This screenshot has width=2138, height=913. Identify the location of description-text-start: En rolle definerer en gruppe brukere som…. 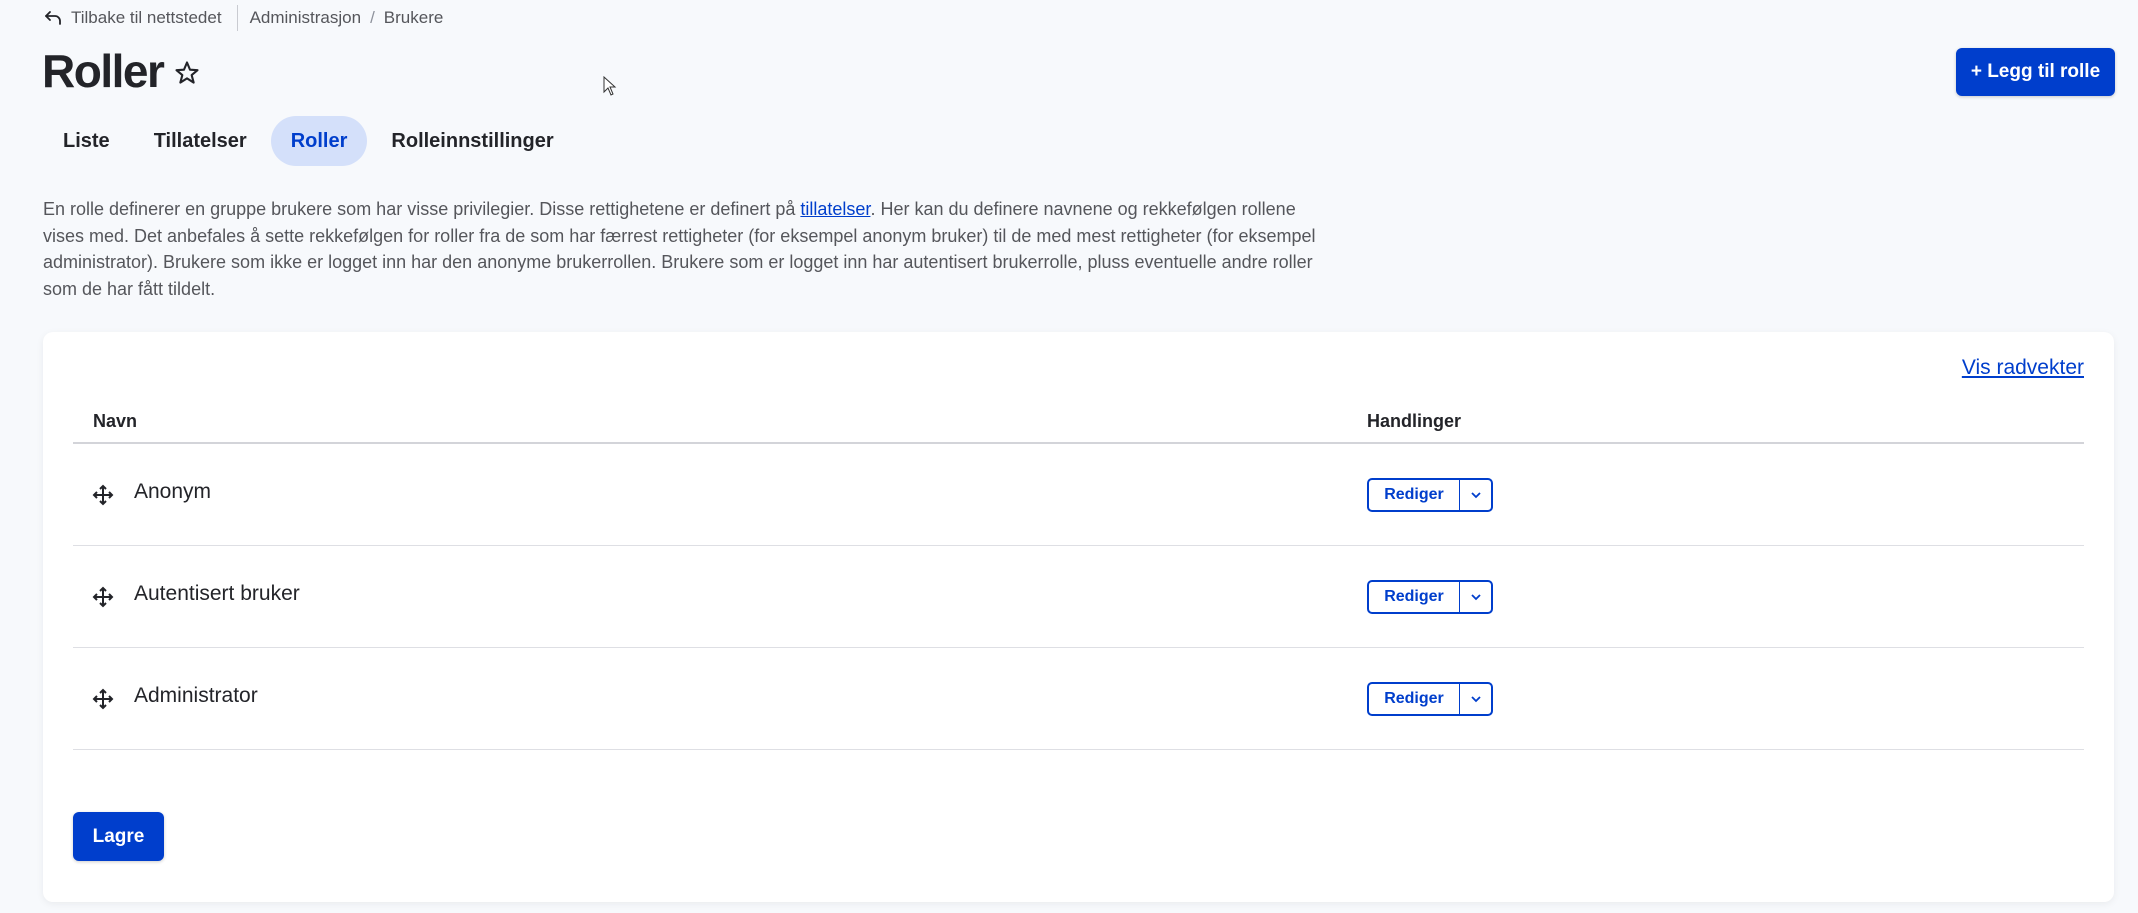
(422, 209).